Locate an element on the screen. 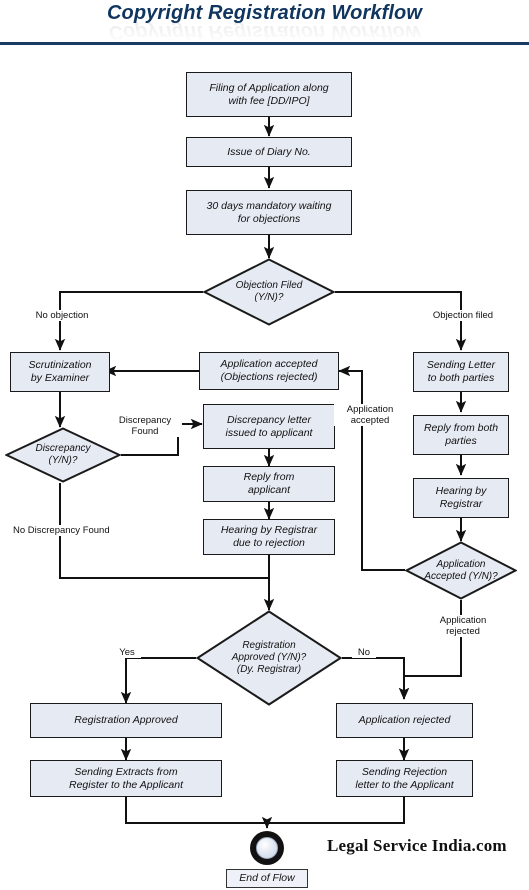 The height and width of the screenshot is (890, 529). node-issue-of-diary-no: Issue of Diary No. is located at coordinates (269, 152).